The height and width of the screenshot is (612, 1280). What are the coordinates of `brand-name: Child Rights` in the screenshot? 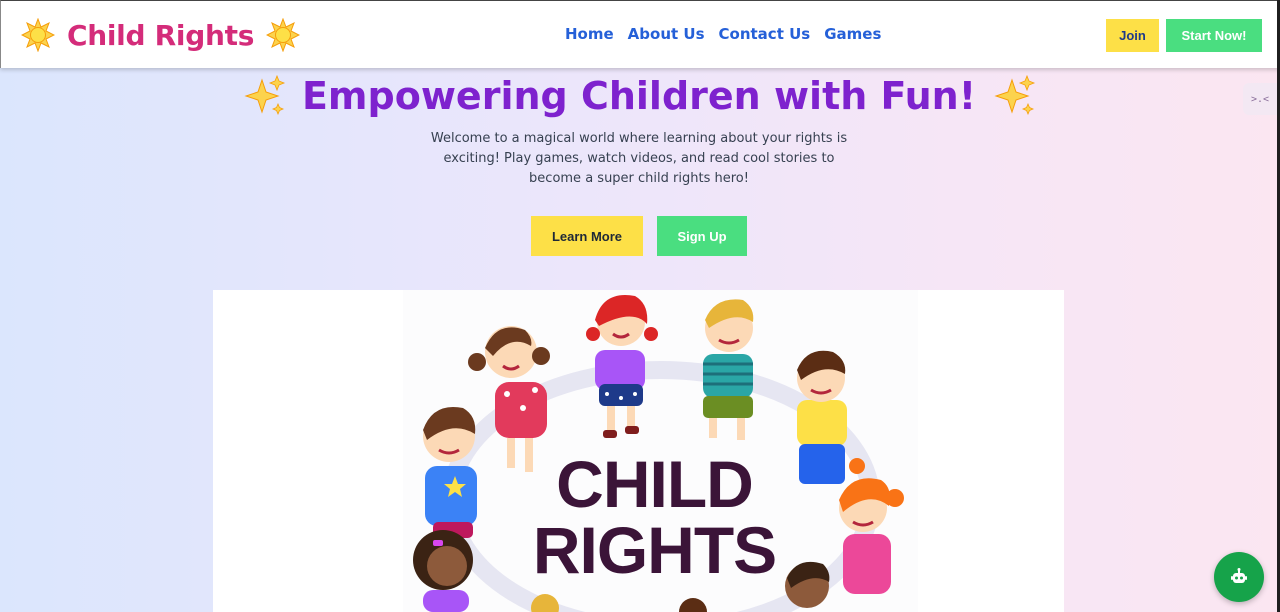 It's located at (161, 35).